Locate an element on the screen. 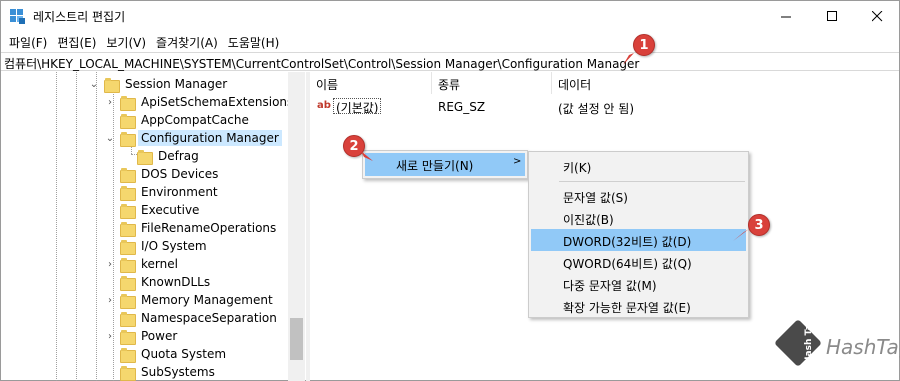  tree-item-environment: Environment is located at coordinates (170, 192).